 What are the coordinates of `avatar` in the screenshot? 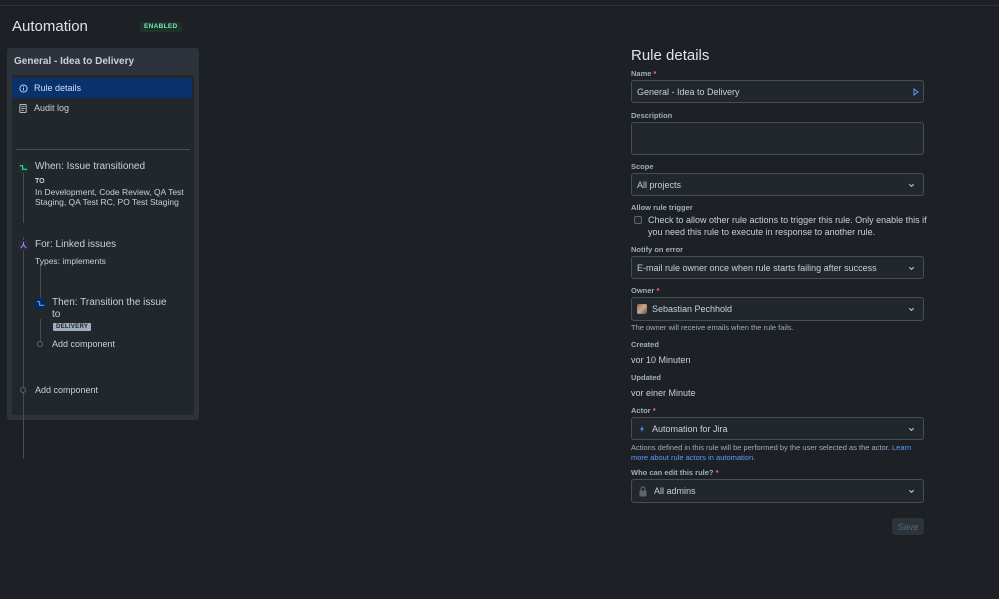 It's located at (642, 309).